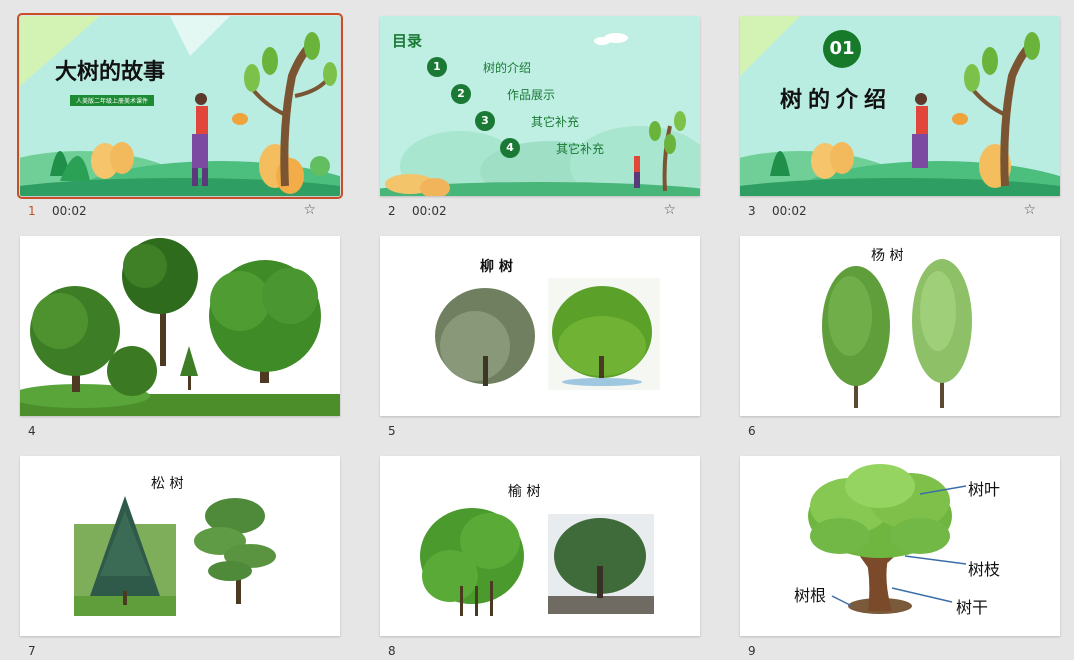 This screenshot has height=660, width=1074. I want to click on toc-item-4: 其它补充, so click(580, 149).